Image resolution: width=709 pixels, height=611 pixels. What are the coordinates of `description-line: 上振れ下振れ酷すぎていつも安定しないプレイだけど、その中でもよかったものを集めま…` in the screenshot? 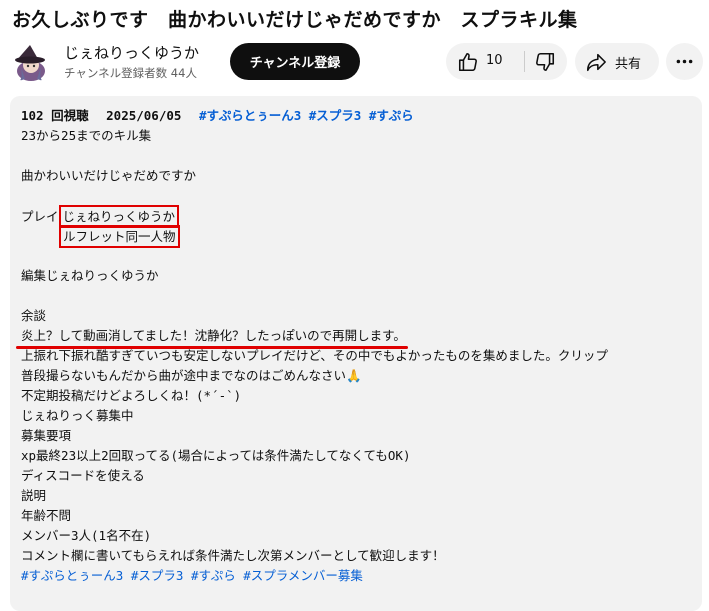 It's located at (314, 355).